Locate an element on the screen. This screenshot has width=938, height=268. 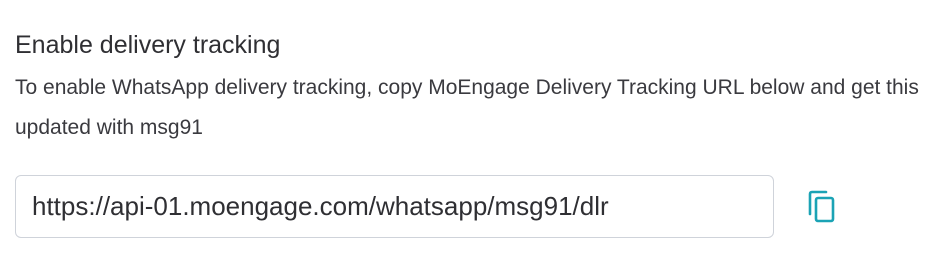
section-title: Enable delivery tracking is located at coordinates (148, 45).